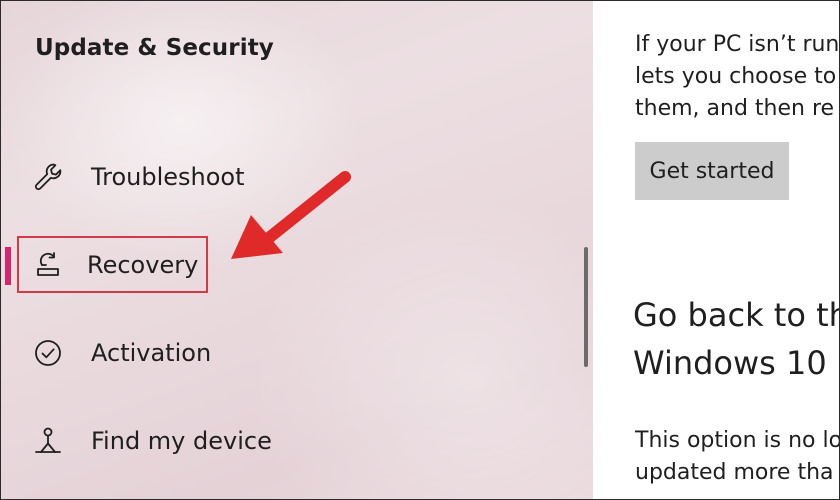 The image size is (840, 500). What do you see at coordinates (48, 265) in the screenshot?
I see `recovery-icon` at bounding box center [48, 265].